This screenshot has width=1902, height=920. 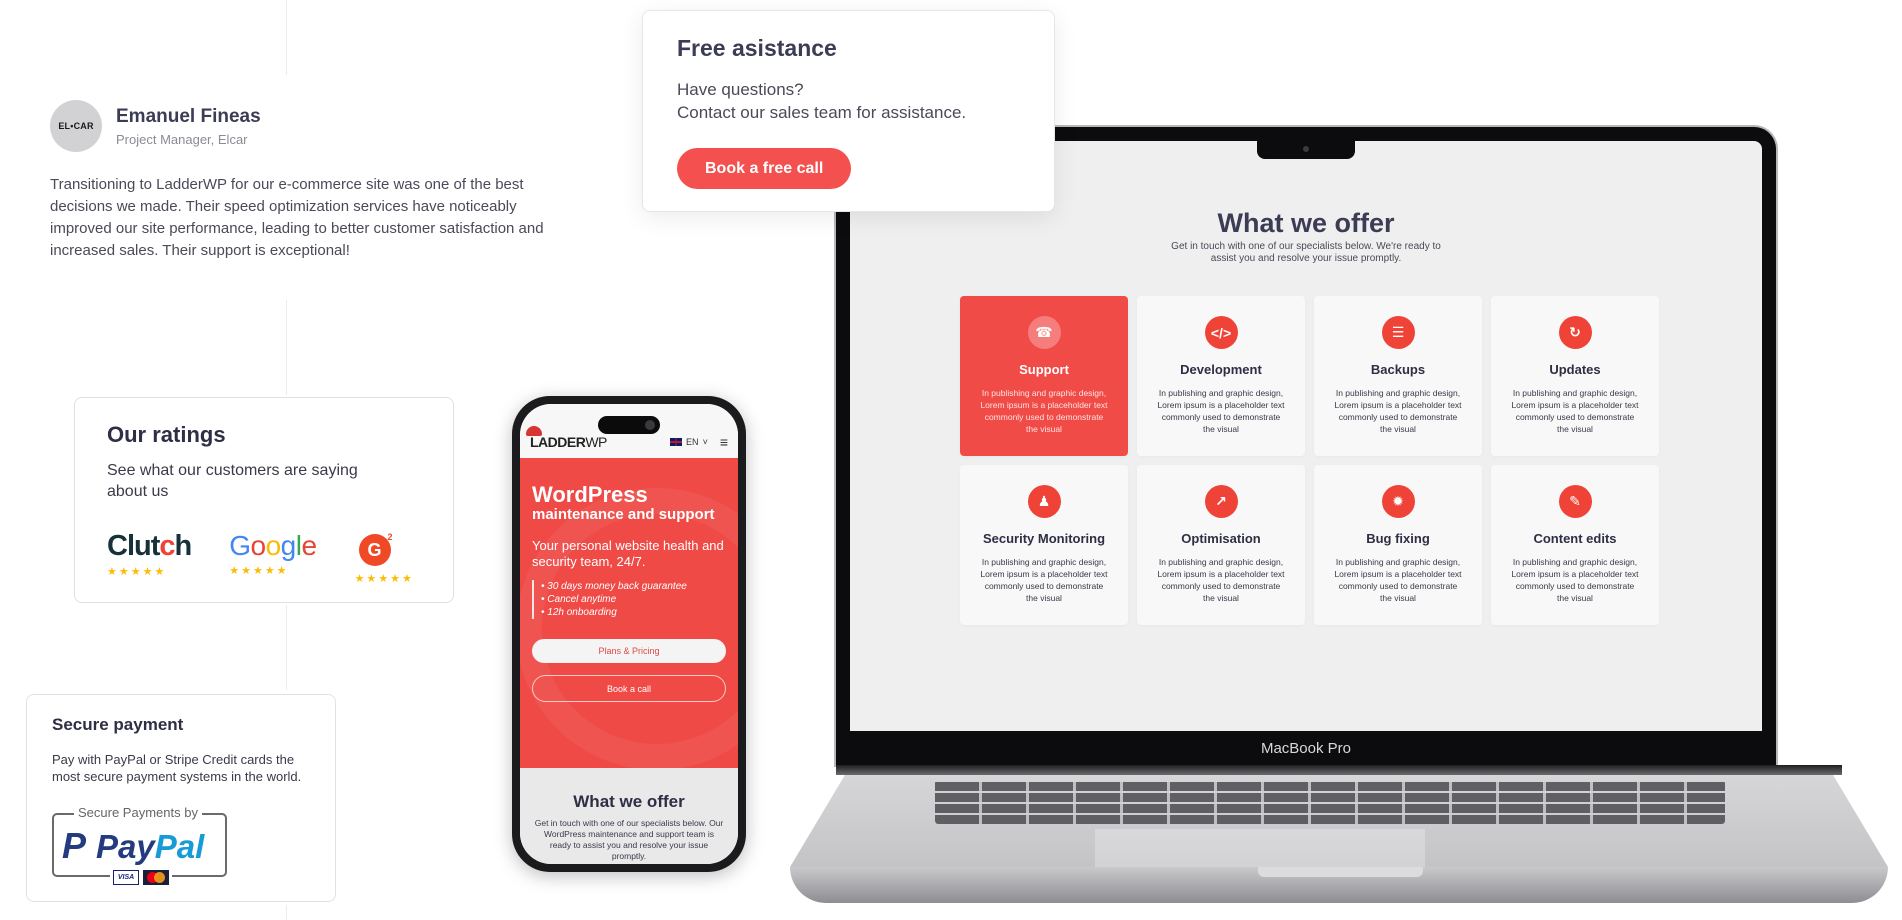 What do you see at coordinates (182, 139) in the screenshot?
I see `testimonial-role: Project Manager, Elcar` at bounding box center [182, 139].